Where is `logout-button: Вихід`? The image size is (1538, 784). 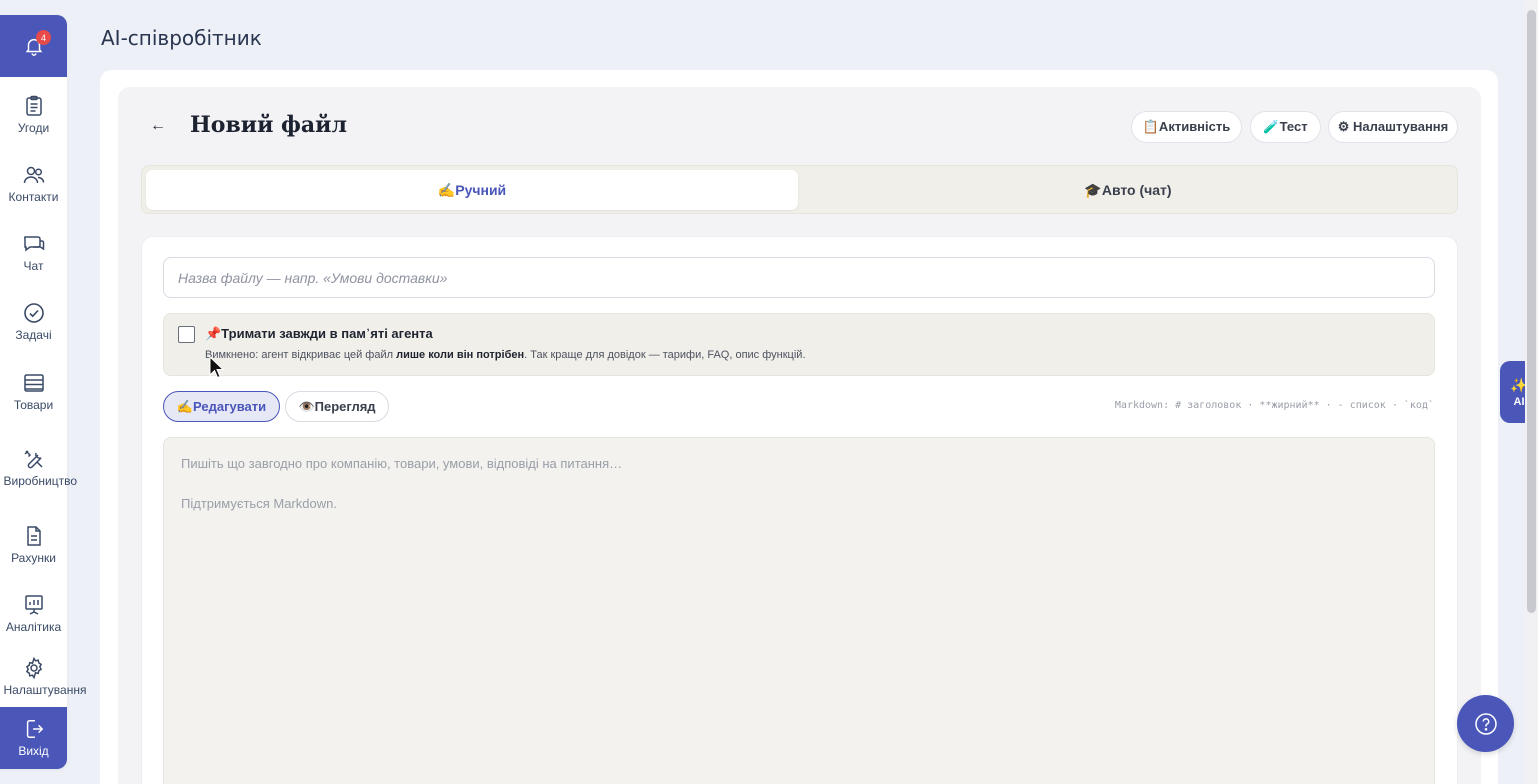
logout-button: Вихід is located at coordinates (33, 738).